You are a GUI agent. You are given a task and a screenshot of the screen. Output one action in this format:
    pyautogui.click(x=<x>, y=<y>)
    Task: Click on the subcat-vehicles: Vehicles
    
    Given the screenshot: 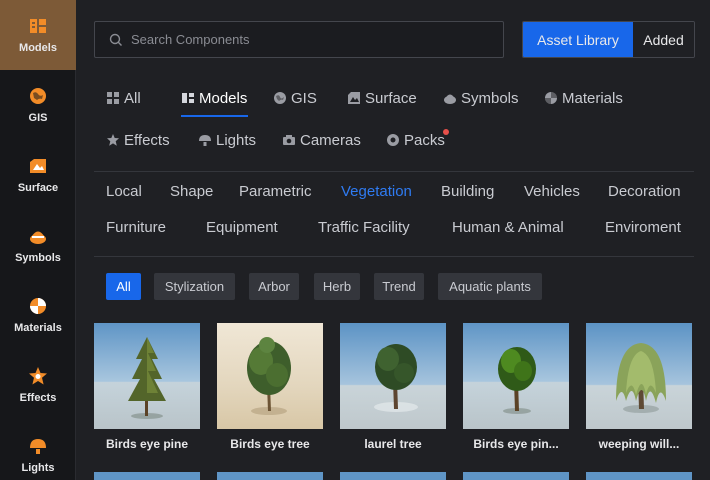 What is the action you would take?
    pyautogui.click(x=552, y=191)
    